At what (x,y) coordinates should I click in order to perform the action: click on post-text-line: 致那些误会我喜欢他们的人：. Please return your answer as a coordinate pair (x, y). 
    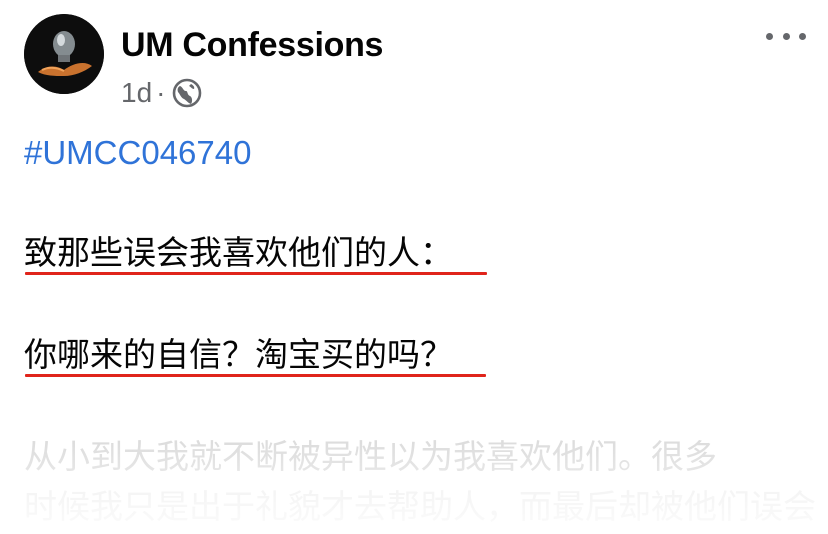
    Looking at the image, I should click on (238, 252).